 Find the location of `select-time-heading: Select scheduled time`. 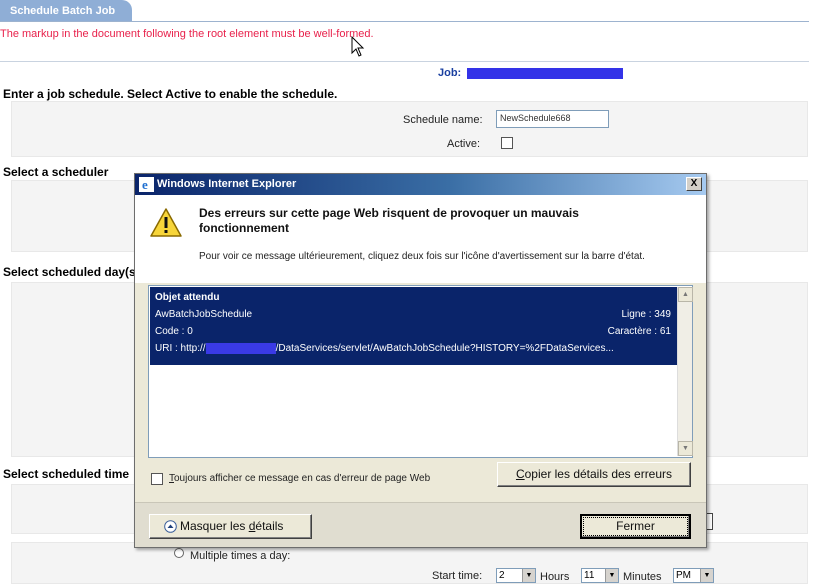

select-time-heading: Select scheduled time is located at coordinates (66, 474).